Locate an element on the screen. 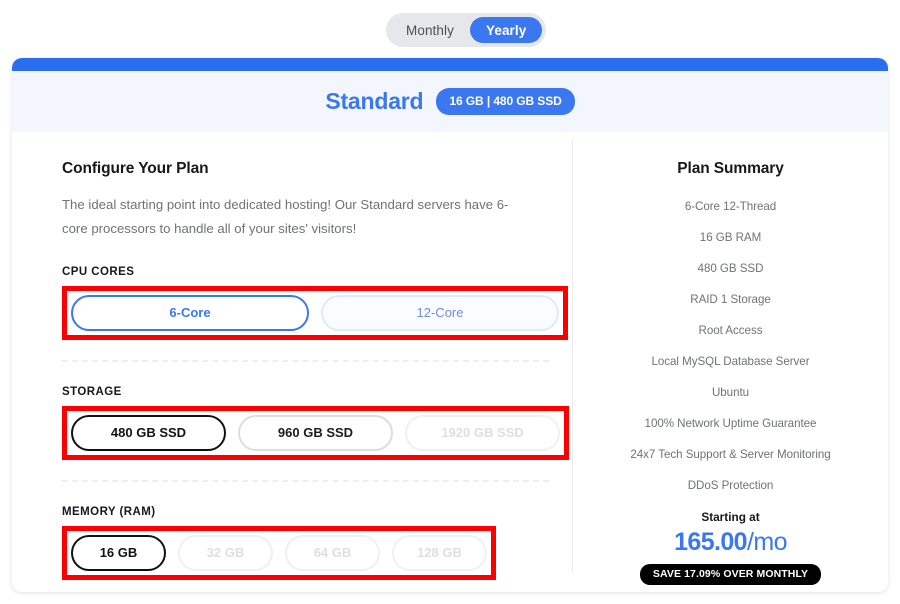 Image resolution: width=900 pixels, height=604 pixels. memory-option-32gb: 32 GB is located at coordinates (225, 552).